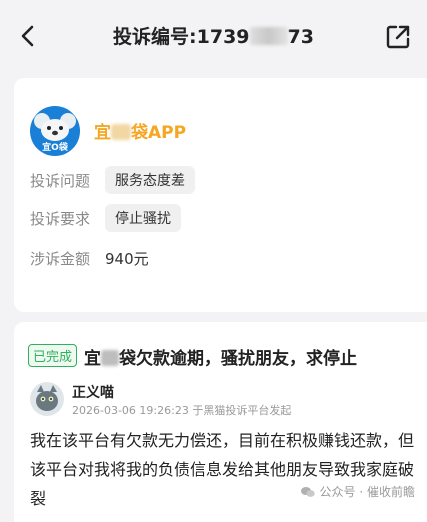 The height and width of the screenshot is (522, 427). What do you see at coordinates (55, 147) in the screenshot?
I see `svg-text: 宜O袋` at bounding box center [55, 147].